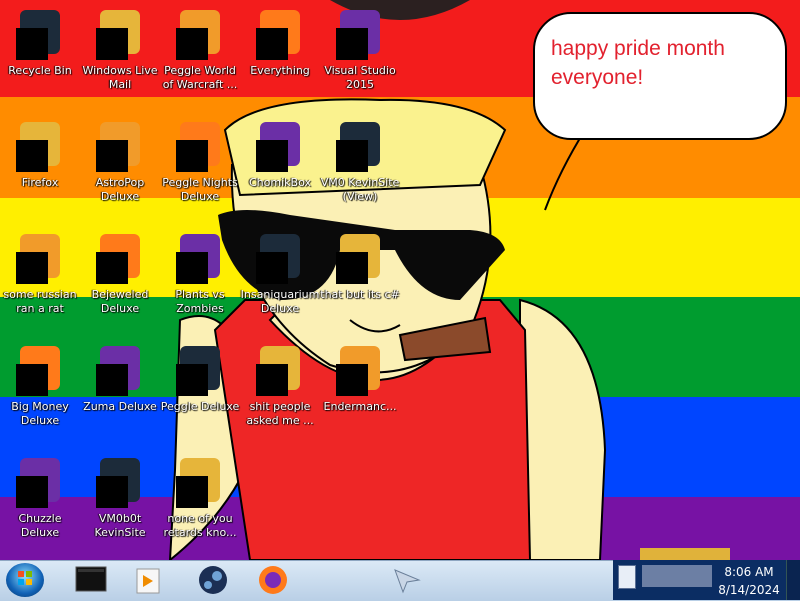  Describe the element at coordinates (40, 525) in the screenshot. I see `desktop-icon-label: Chuzzle Deluxe` at that location.